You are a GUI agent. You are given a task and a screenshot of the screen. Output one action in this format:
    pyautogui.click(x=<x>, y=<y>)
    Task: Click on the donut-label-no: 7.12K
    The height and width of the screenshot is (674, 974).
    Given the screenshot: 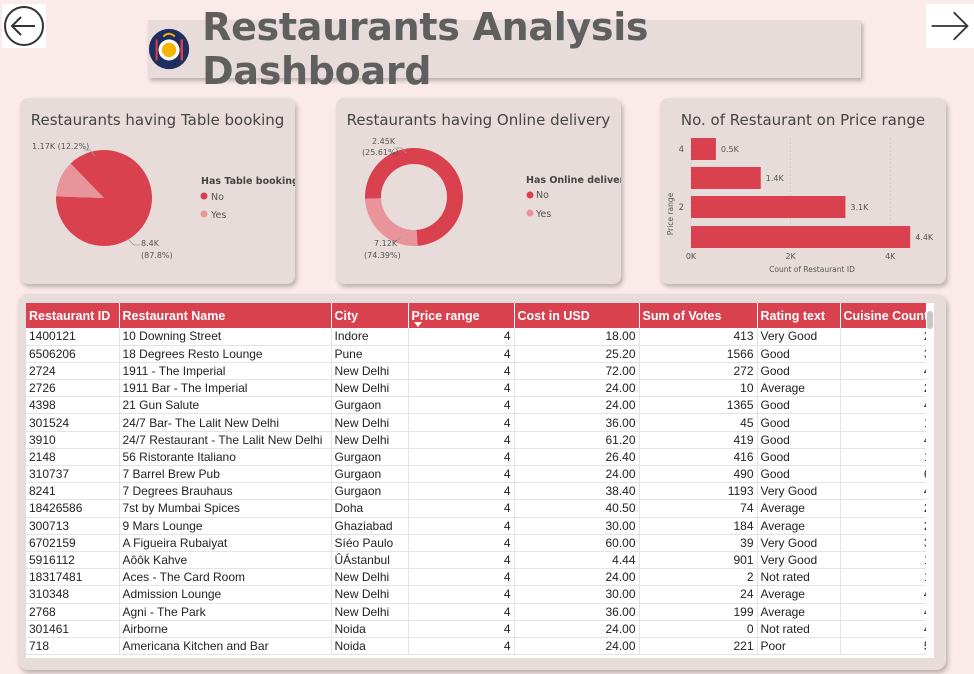 What is the action you would take?
    pyautogui.click(x=386, y=243)
    